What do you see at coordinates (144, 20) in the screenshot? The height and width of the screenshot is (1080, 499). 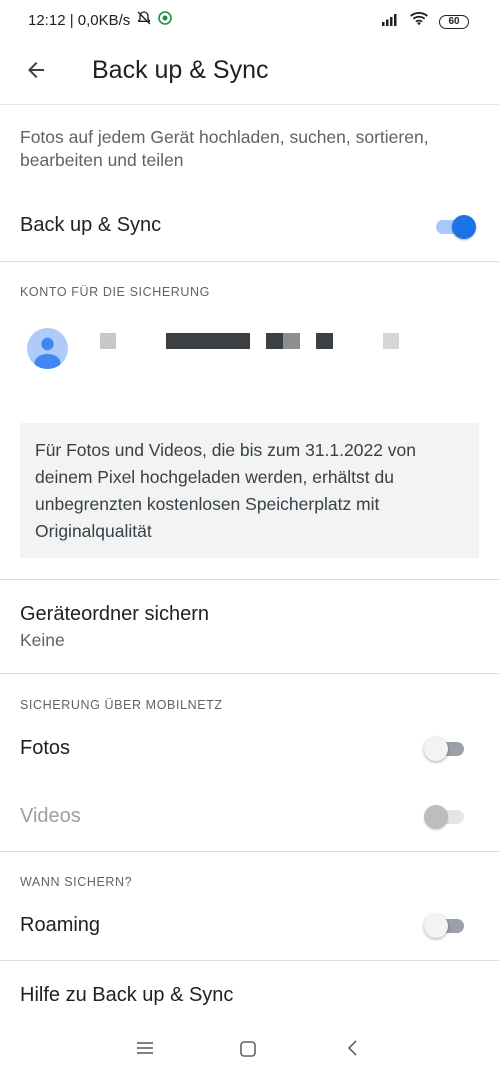 I see `notifications-off-icon` at bounding box center [144, 20].